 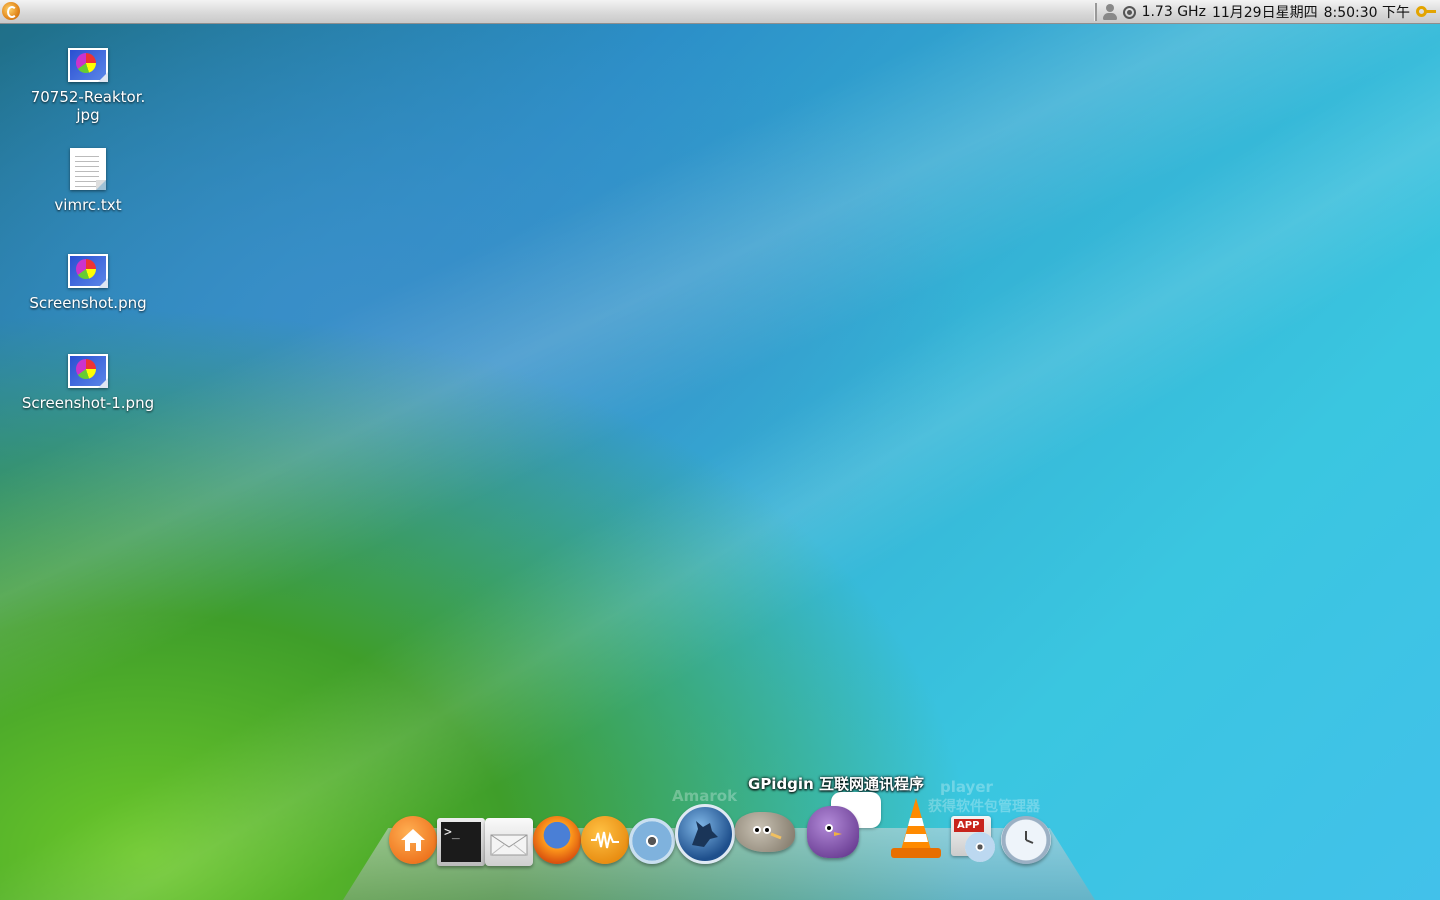 I want to click on gimp-icon, so click(x=765, y=832).